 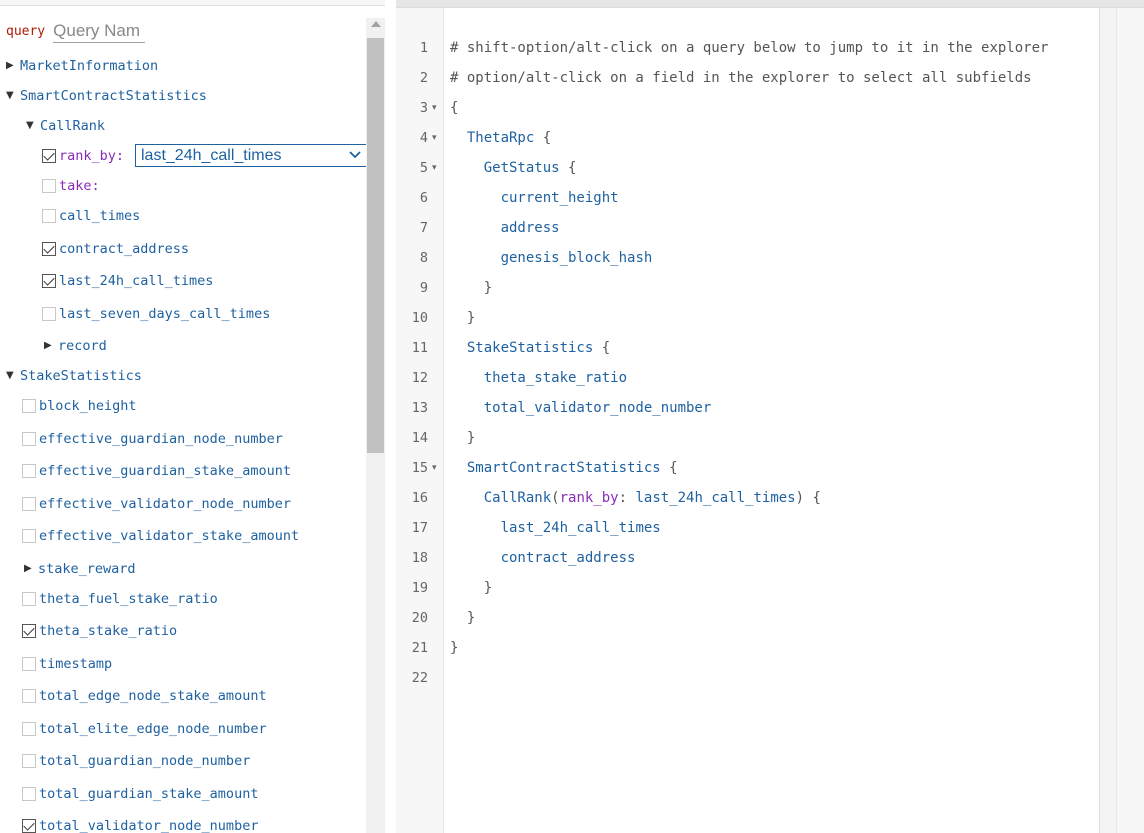 I want to click on code-line: last_24h_call_times, so click(x=555, y=528).